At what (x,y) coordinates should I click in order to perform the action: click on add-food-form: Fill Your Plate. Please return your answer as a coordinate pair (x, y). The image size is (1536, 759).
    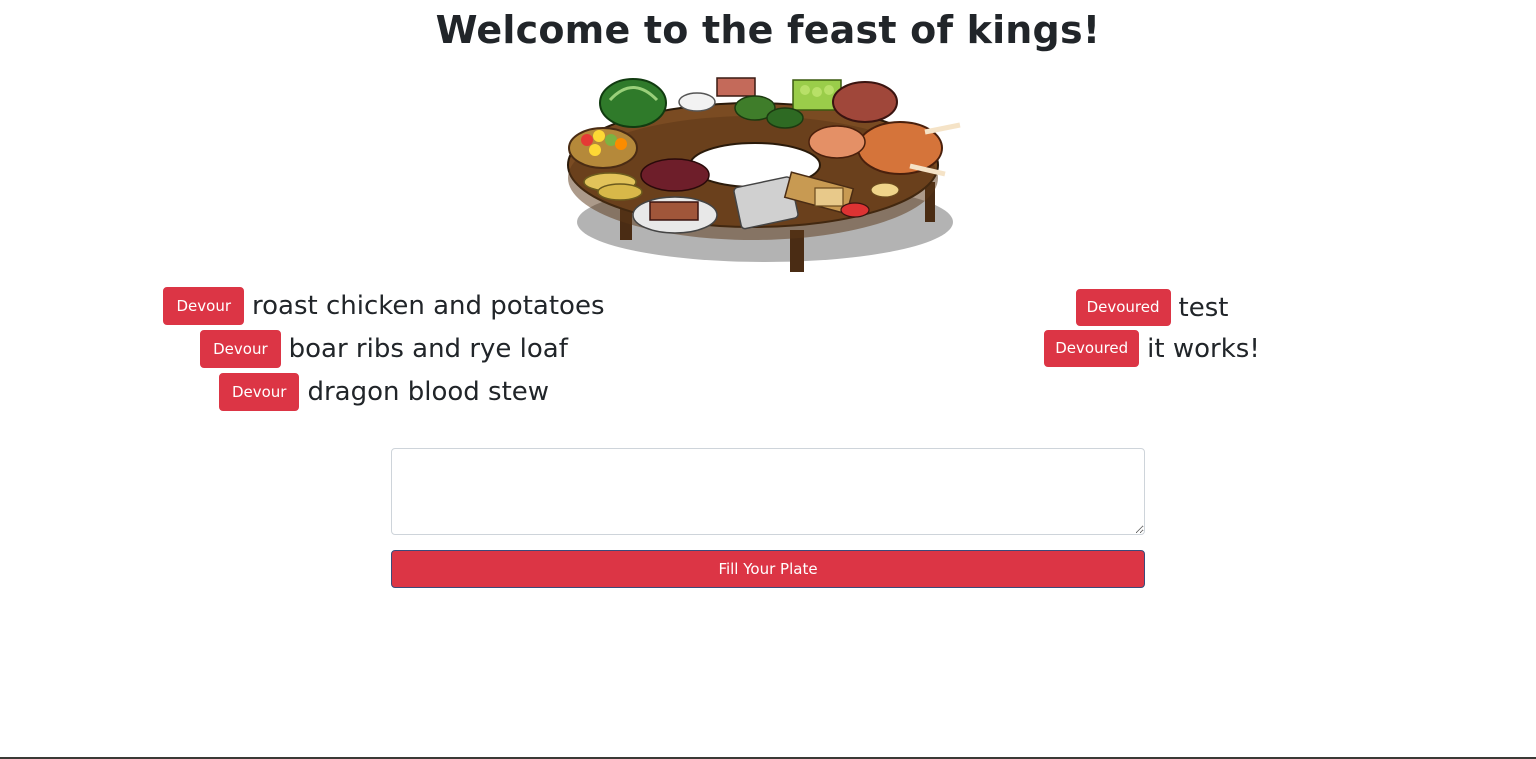
    Looking at the image, I should click on (768, 518).